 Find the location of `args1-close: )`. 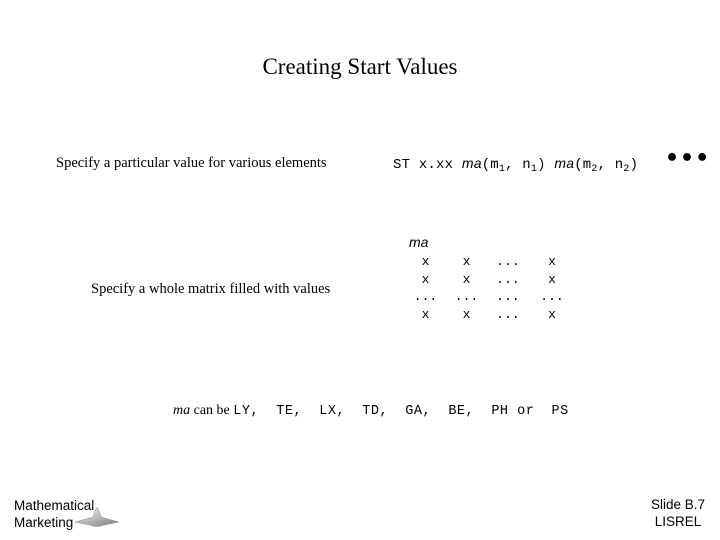

args1-close: ) is located at coordinates (541, 165).